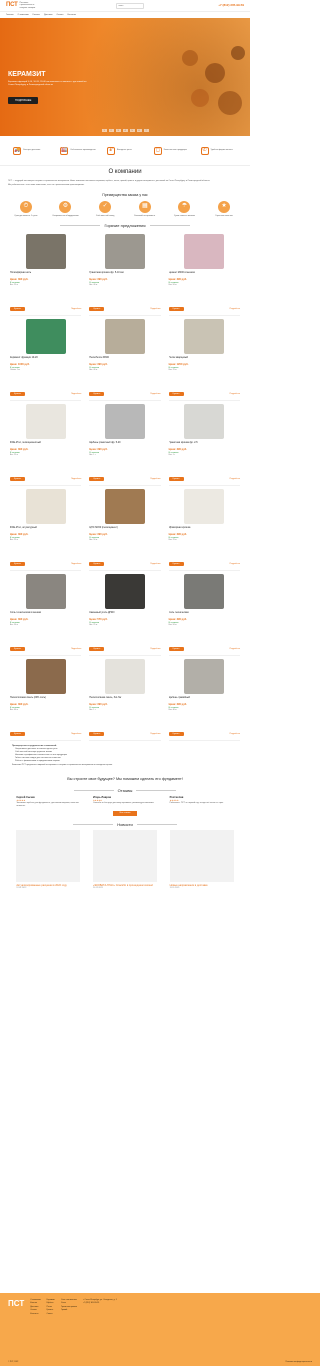  I want to click on footer-link: Керамзит, so click(51, 1300).